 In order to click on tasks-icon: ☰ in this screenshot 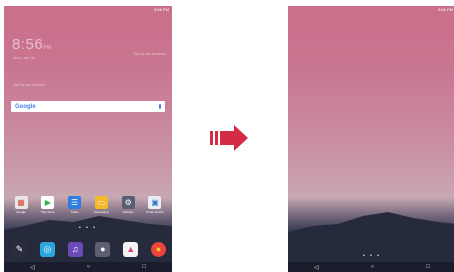, I will do `click(75, 202)`.